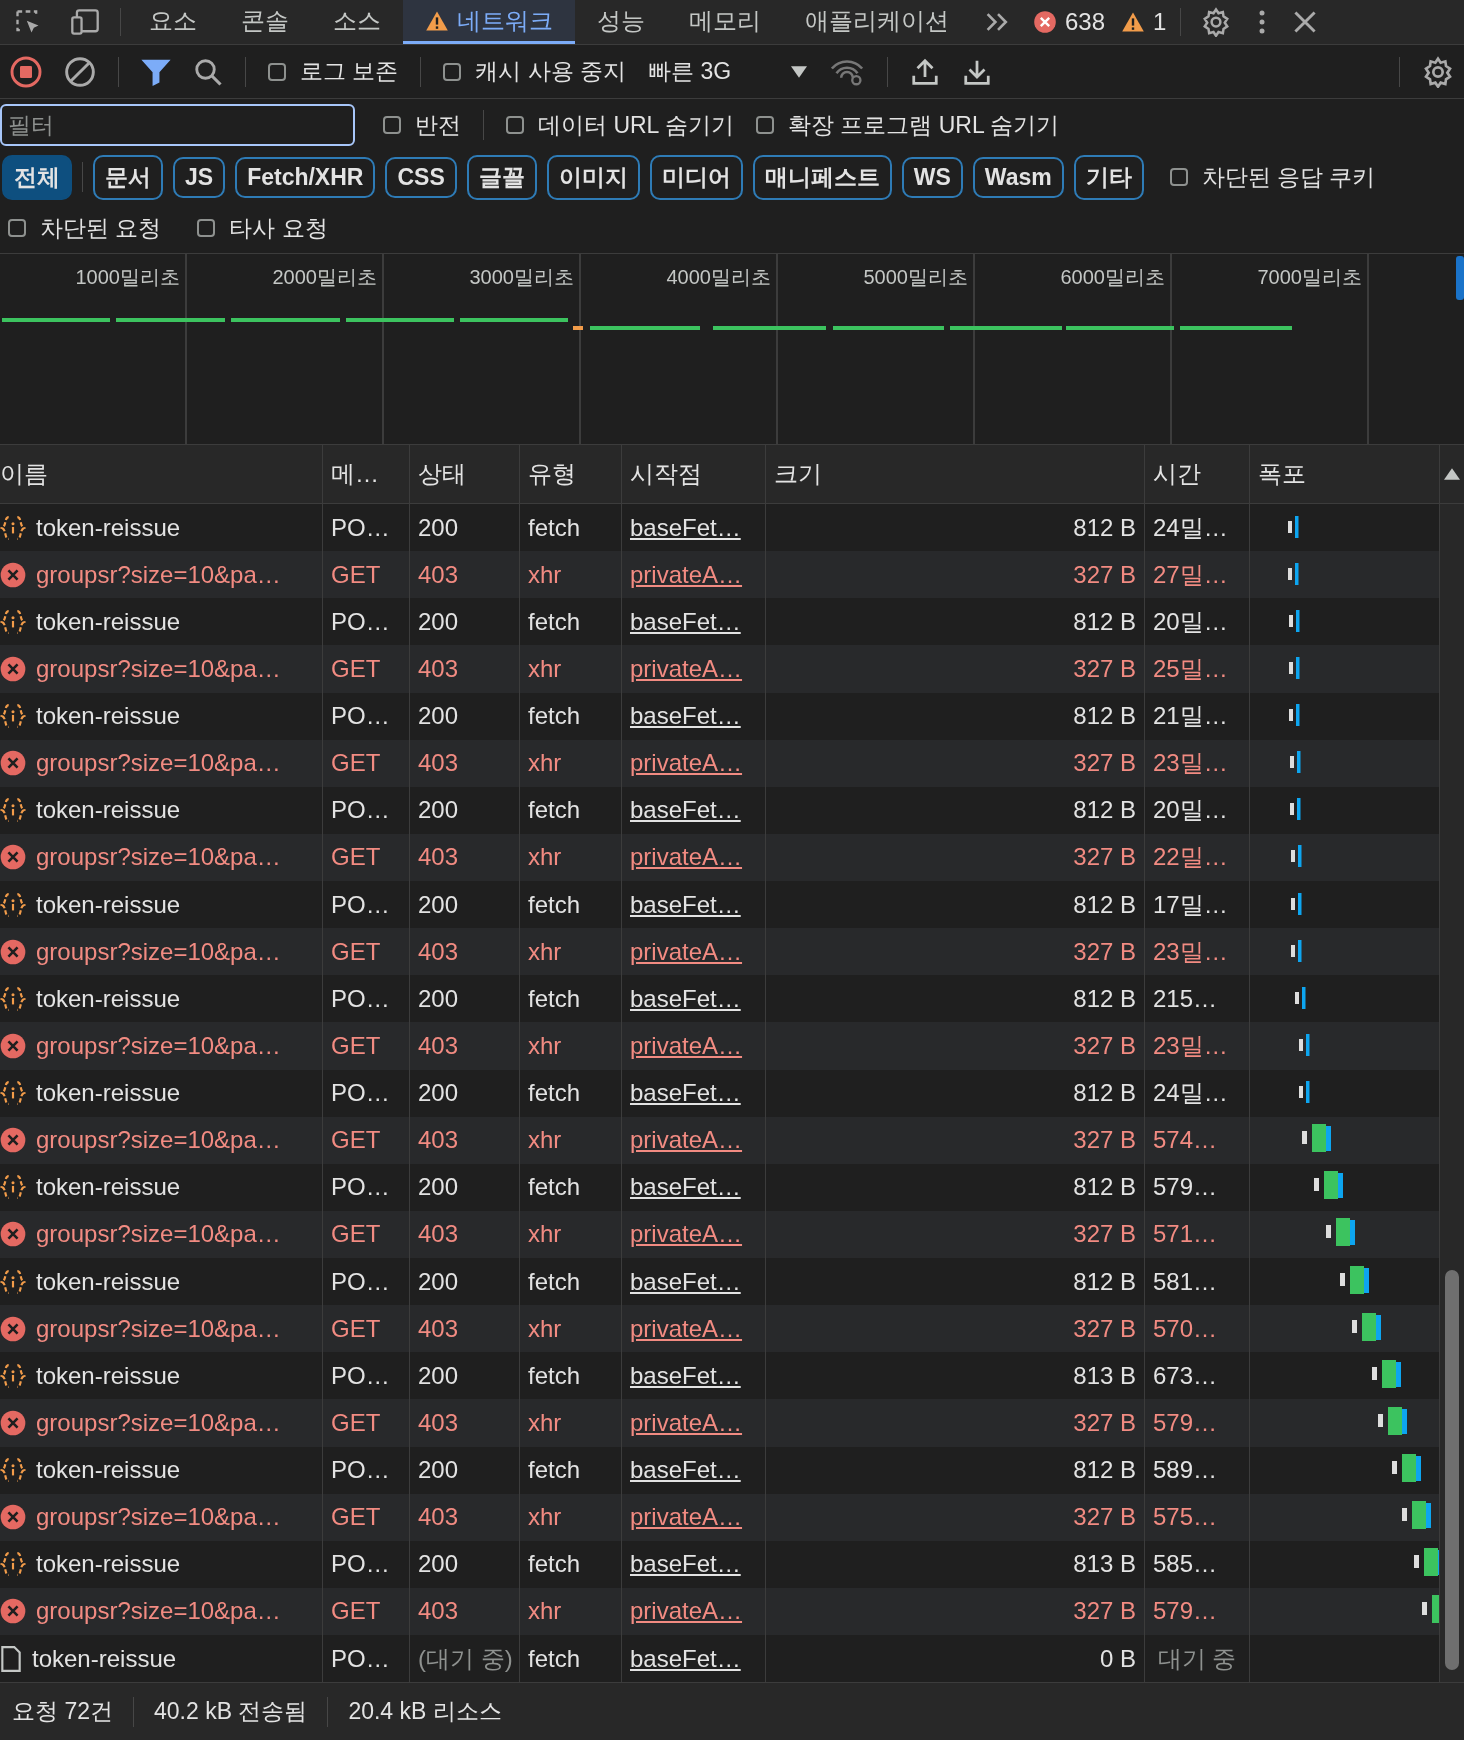  Describe the element at coordinates (1460, 278) in the screenshot. I see `overview-handle` at that location.